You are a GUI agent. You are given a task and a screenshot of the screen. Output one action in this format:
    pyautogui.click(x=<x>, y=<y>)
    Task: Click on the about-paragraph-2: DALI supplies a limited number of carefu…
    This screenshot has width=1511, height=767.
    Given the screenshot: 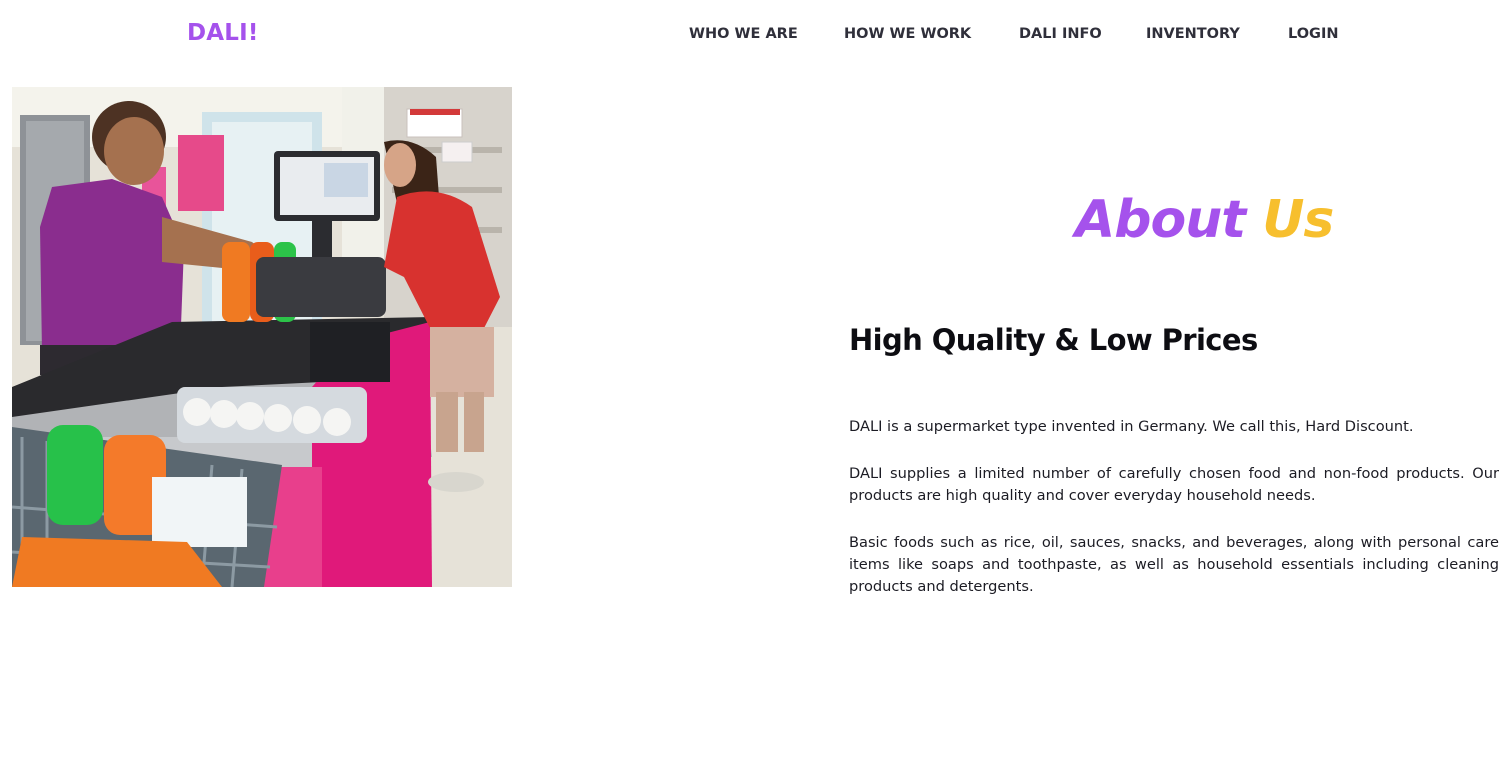 What is the action you would take?
    pyautogui.click(x=1174, y=484)
    